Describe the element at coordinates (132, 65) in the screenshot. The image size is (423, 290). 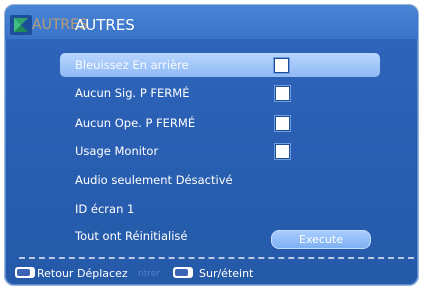
I see `menu-item-label: Bleuissez En arrière` at that location.